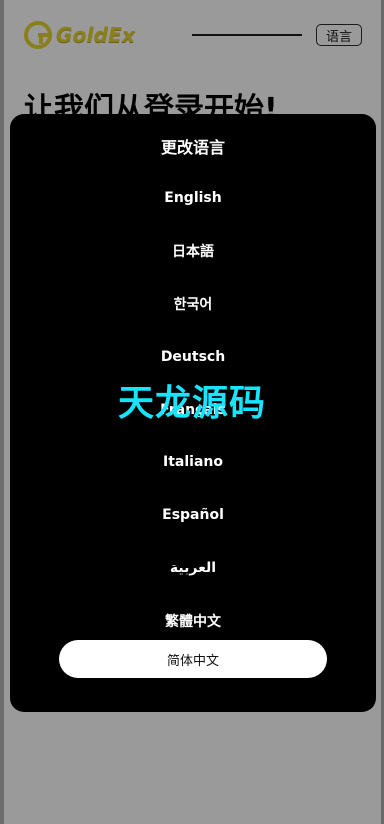 The image size is (384, 824). What do you see at coordinates (193, 198) in the screenshot?
I see `language-option-english: English` at bounding box center [193, 198].